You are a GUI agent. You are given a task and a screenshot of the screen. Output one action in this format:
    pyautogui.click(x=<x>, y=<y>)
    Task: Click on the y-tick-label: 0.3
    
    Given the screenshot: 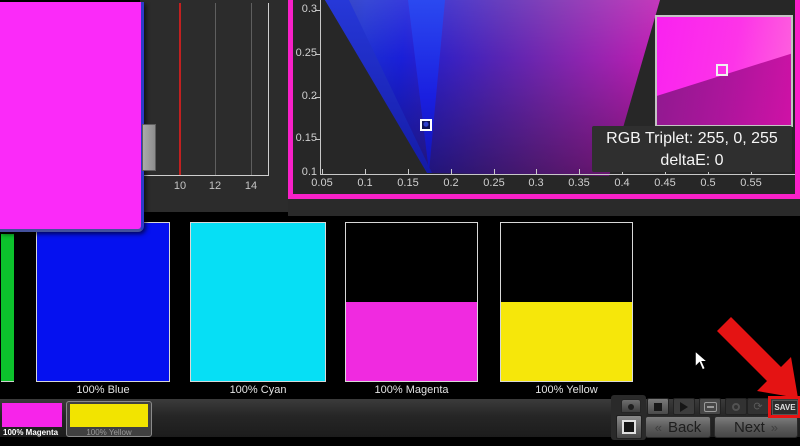 What is the action you would take?
    pyautogui.click(x=309, y=9)
    